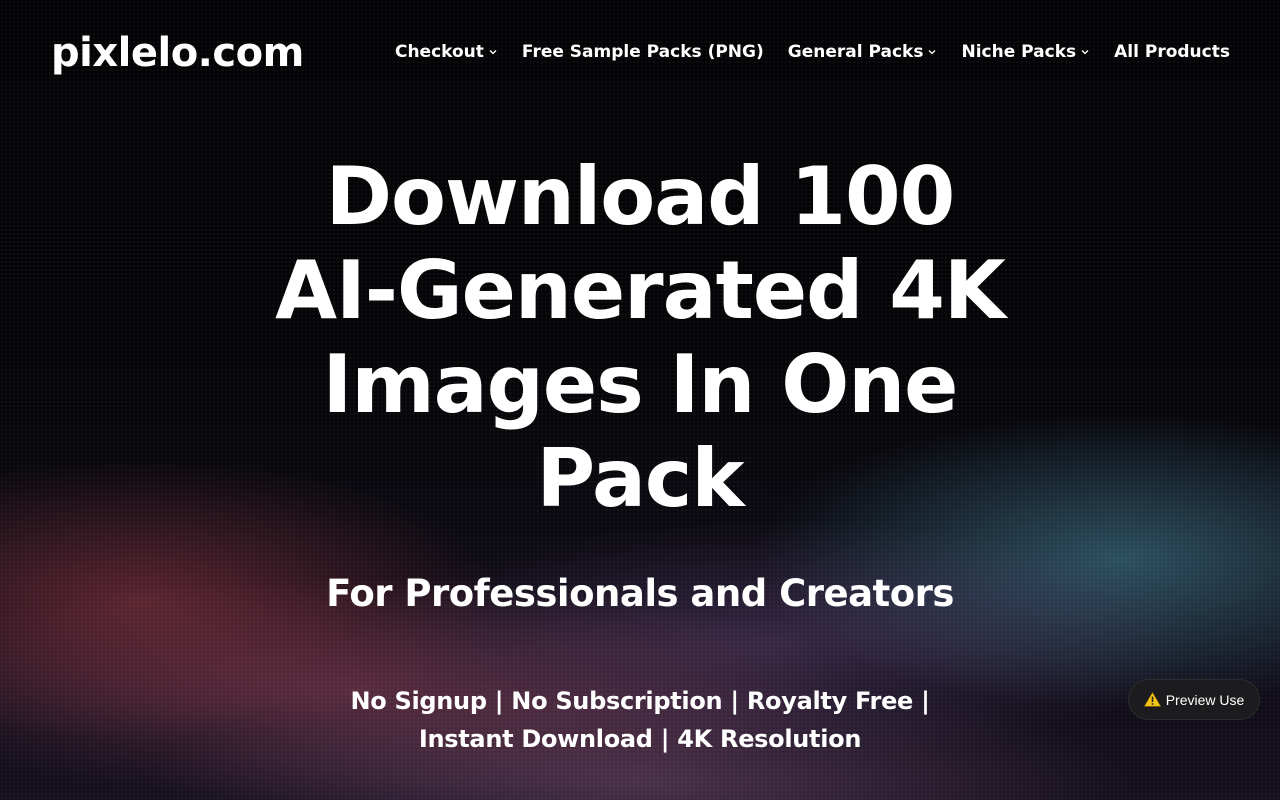 This screenshot has height=800, width=1280. What do you see at coordinates (1152, 699) in the screenshot?
I see `warning-icon` at bounding box center [1152, 699].